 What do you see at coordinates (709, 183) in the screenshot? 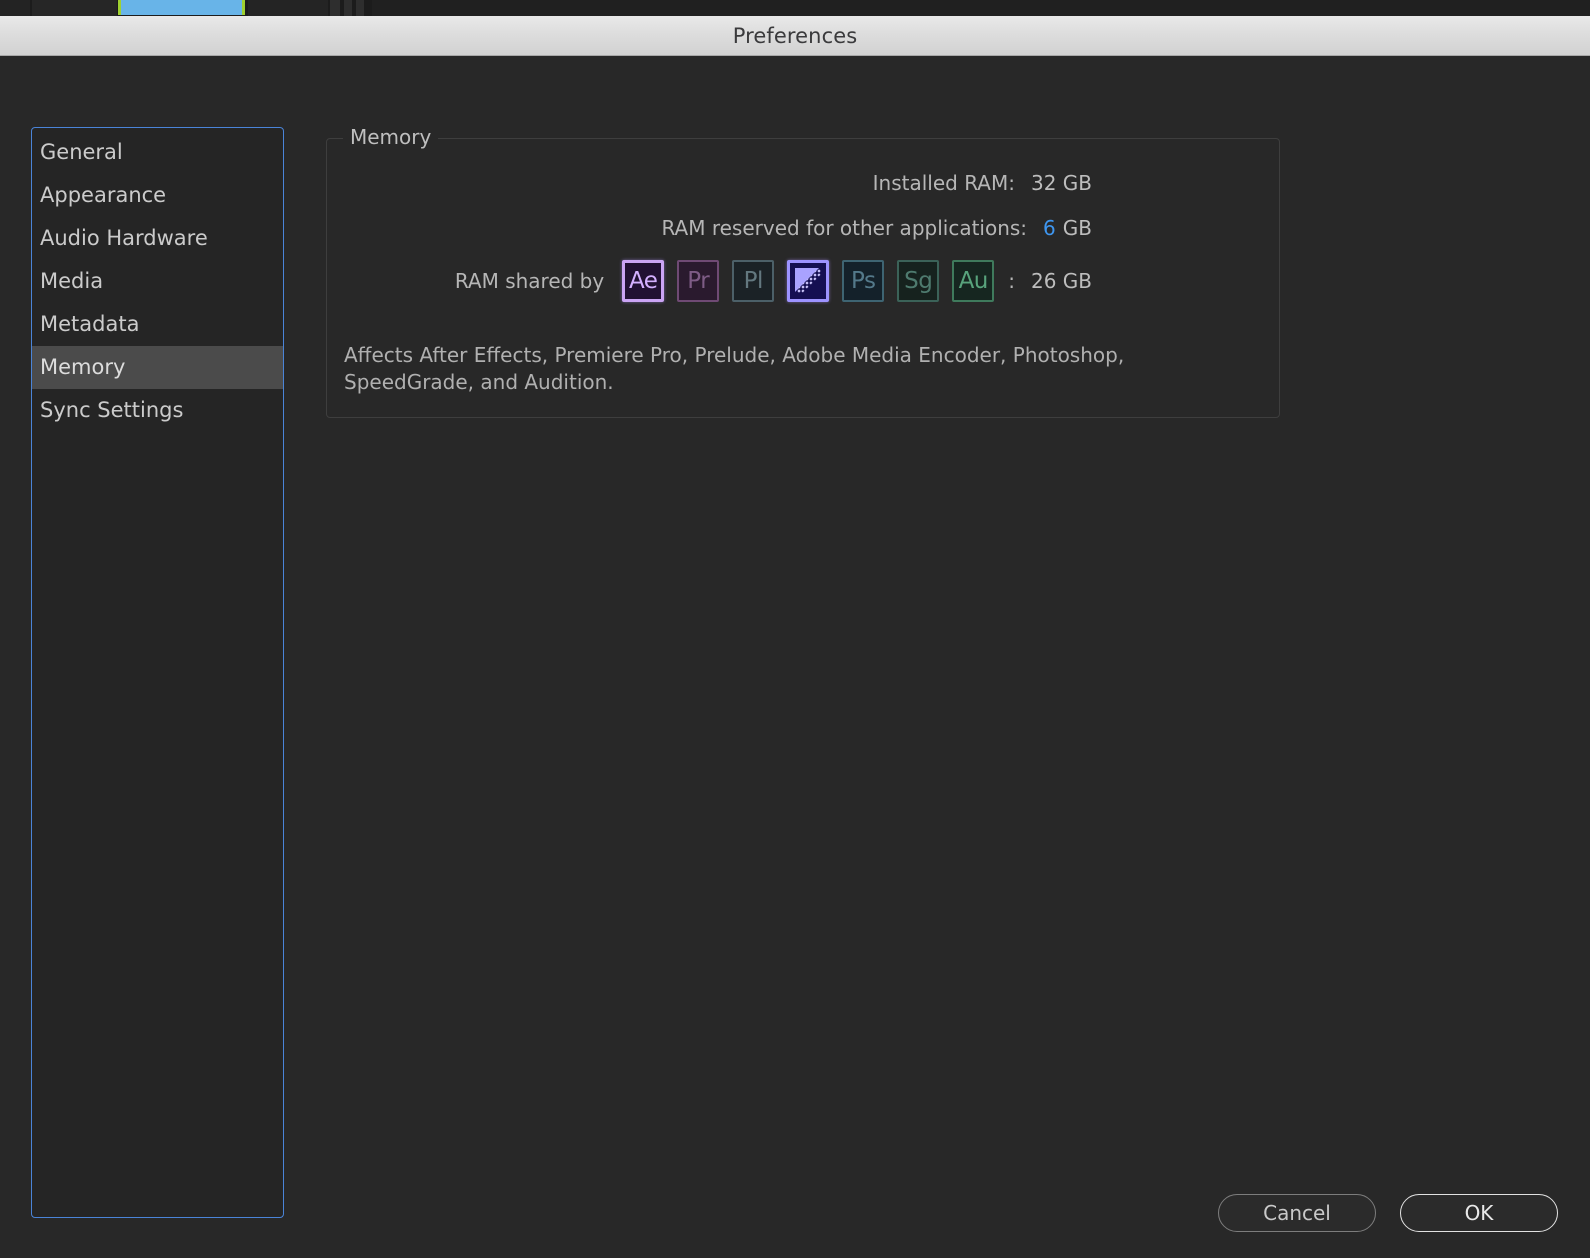
I see `installed-ram-row: Installed RAM: 32 GB` at bounding box center [709, 183].